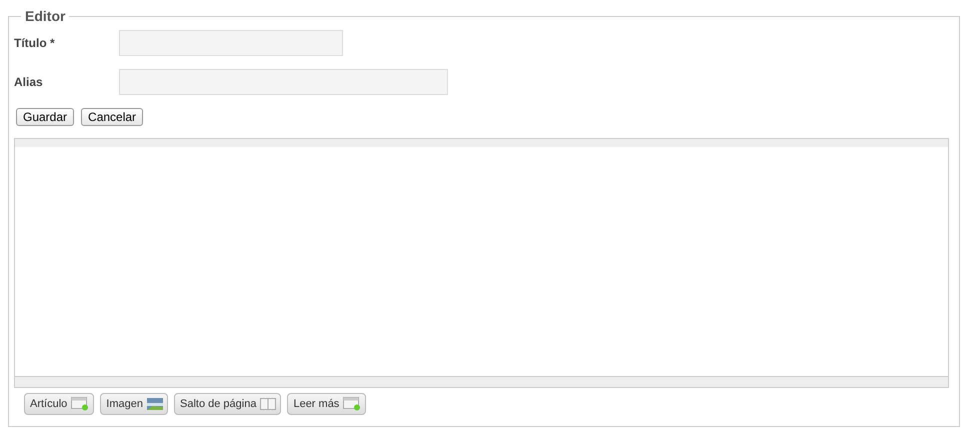 This screenshot has width=972, height=446. Describe the element at coordinates (29, 82) in the screenshot. I see `field-label: Alias` at that location.